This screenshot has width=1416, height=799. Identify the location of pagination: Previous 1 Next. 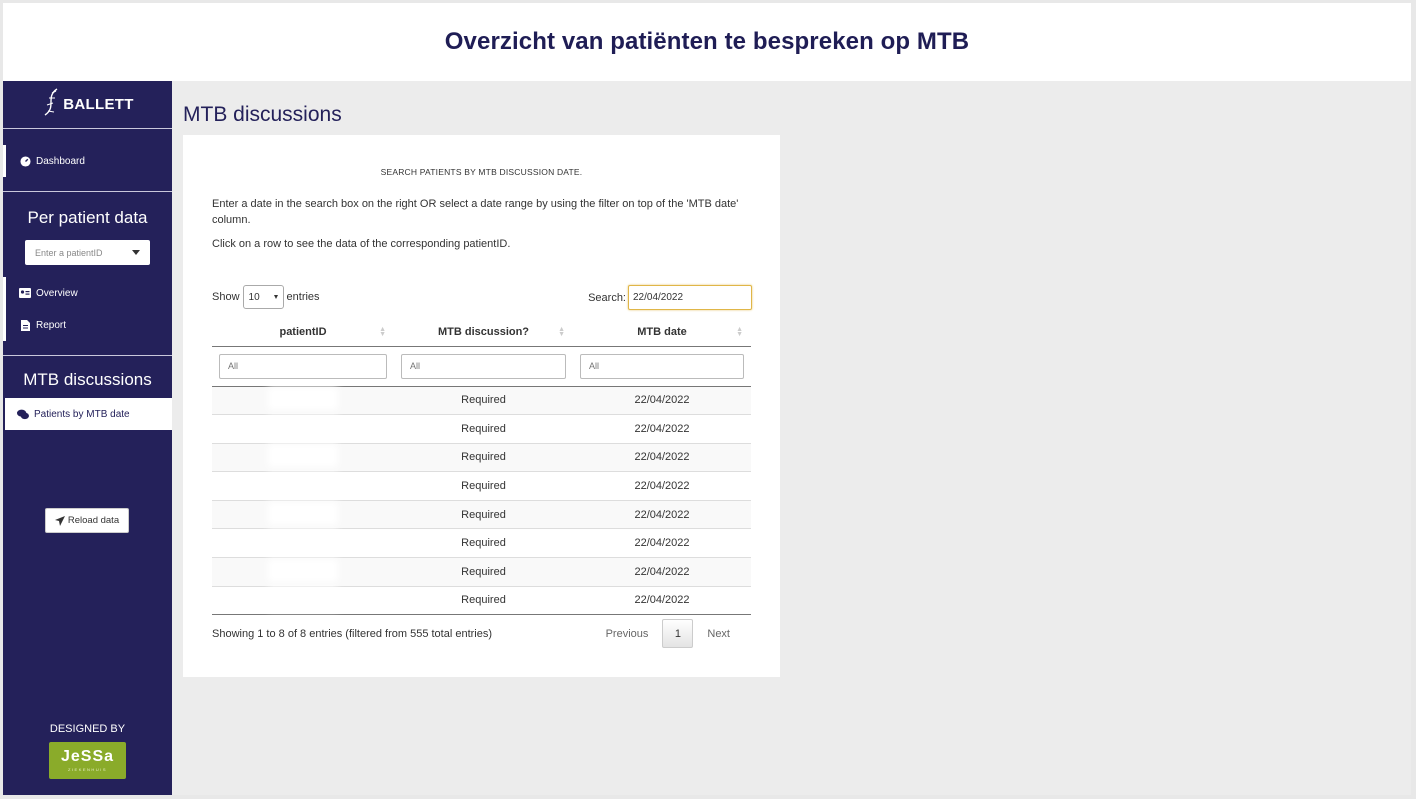
(668, 633).